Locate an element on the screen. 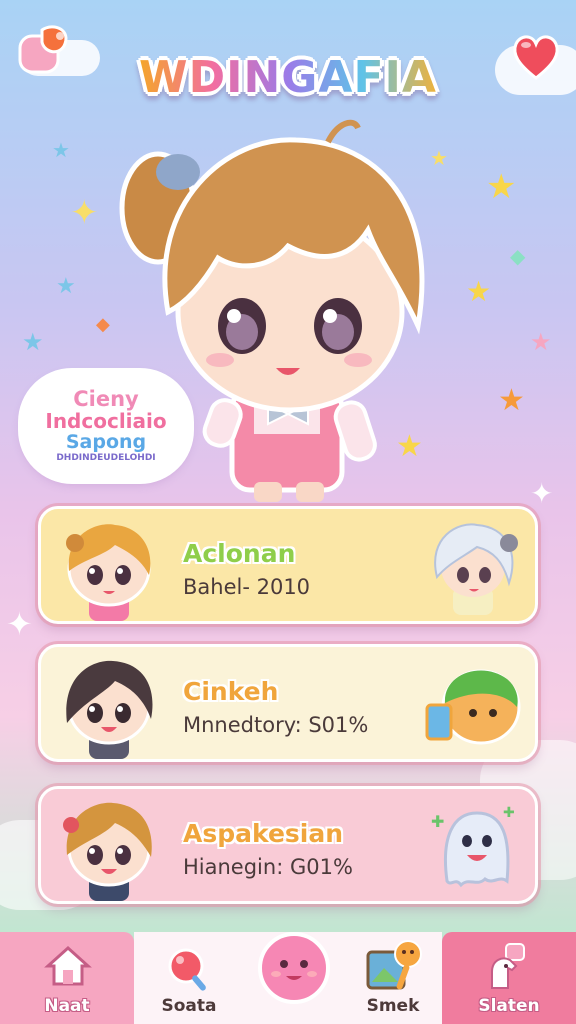 This screenshot has width=576, height=1024. bottom-navigation: Naat Soata Smek Slaten is located at coordinates (288, 978).